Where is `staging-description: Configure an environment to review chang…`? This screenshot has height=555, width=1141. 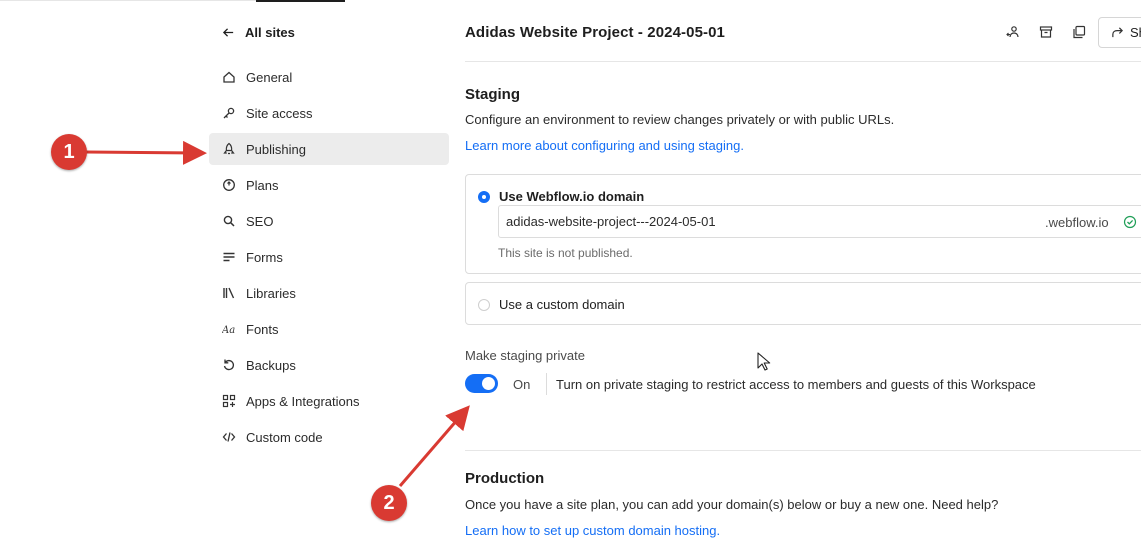
staging-description: Configure an environment to review chang… is located at coordinates (680, 119).